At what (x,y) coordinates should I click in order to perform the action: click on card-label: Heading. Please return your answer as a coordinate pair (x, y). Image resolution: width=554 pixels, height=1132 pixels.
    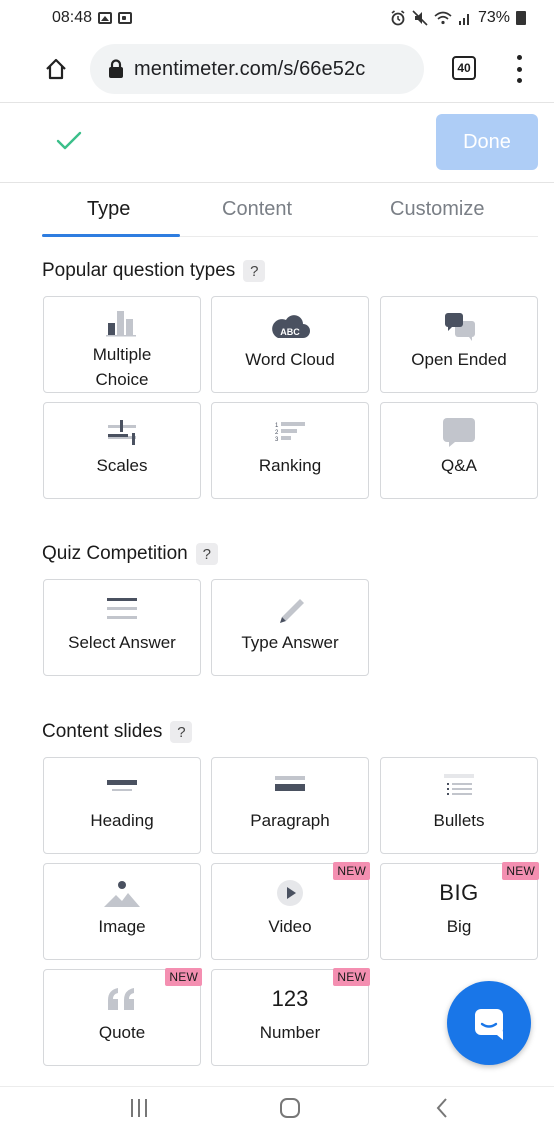
    Looking at the image, I should click on (122, 820).